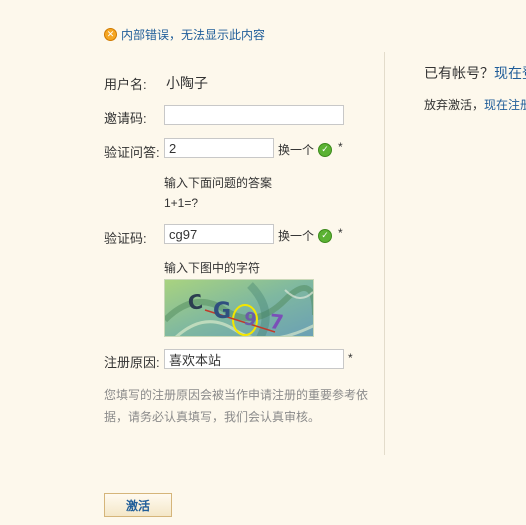 The image size is (526, 525). I want to click on question-swap-button: 换一个 ✓, so click(305, 149).